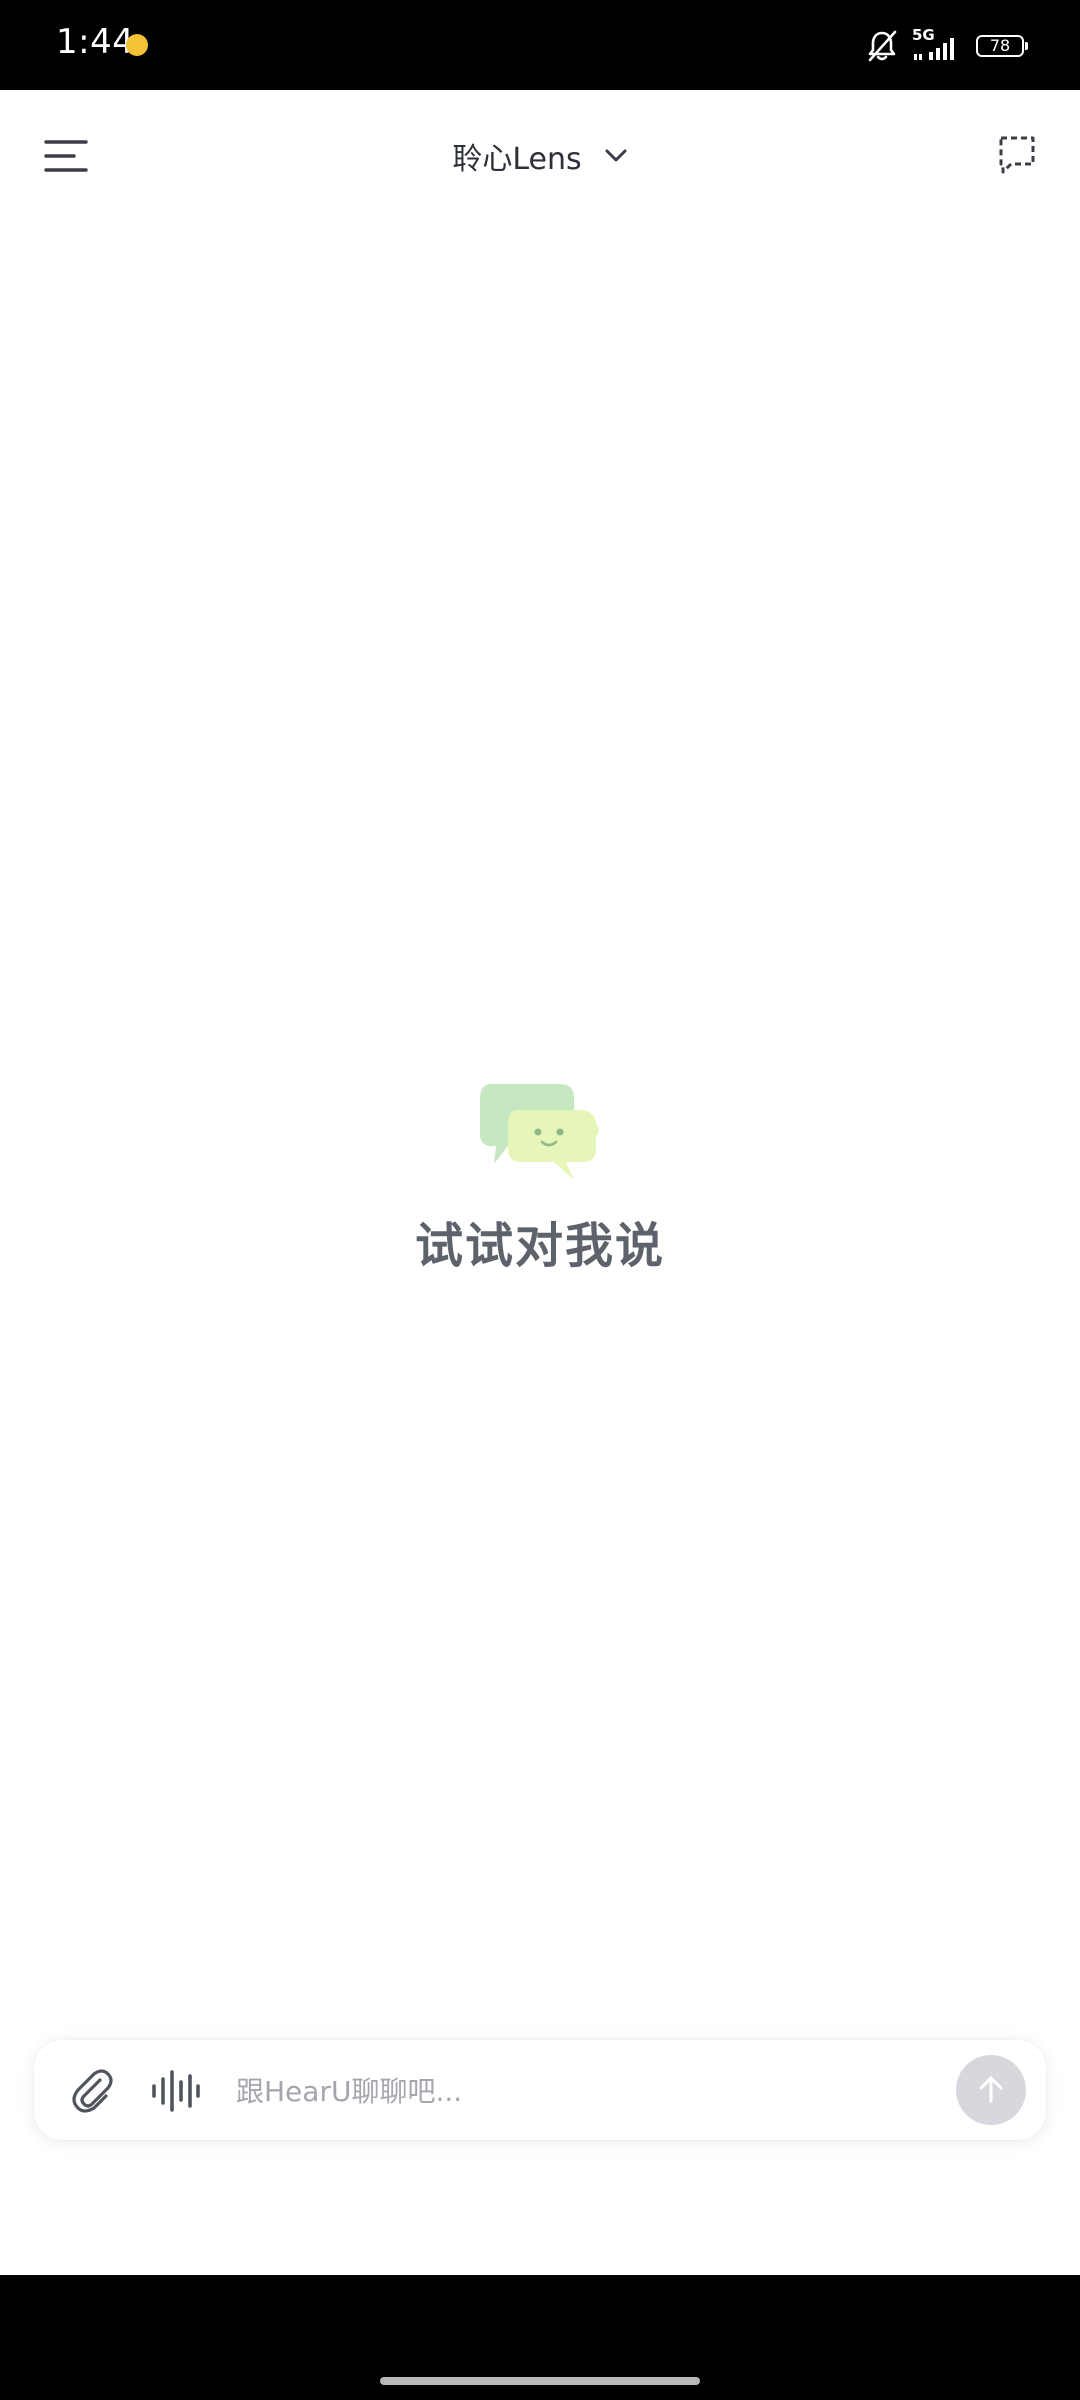 This screenshot has width=1080, height=2400. I want to click on chat-input, so click(596, 2091).